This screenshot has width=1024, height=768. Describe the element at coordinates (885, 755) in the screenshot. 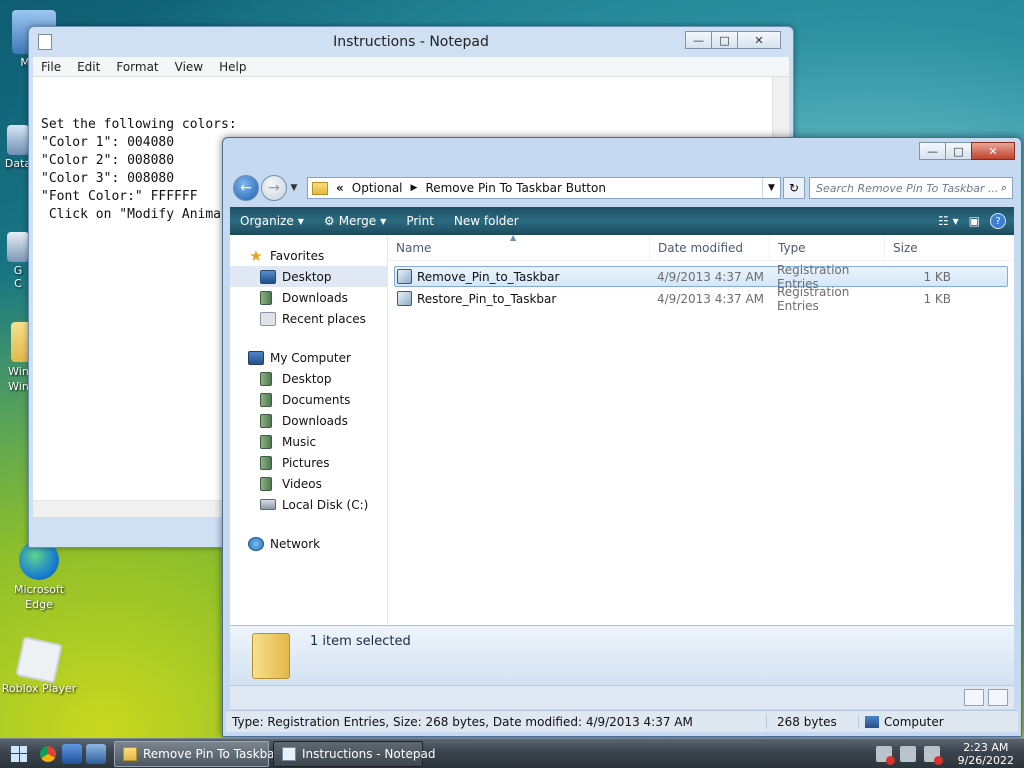

I see `volume-muted-icon` at that location.